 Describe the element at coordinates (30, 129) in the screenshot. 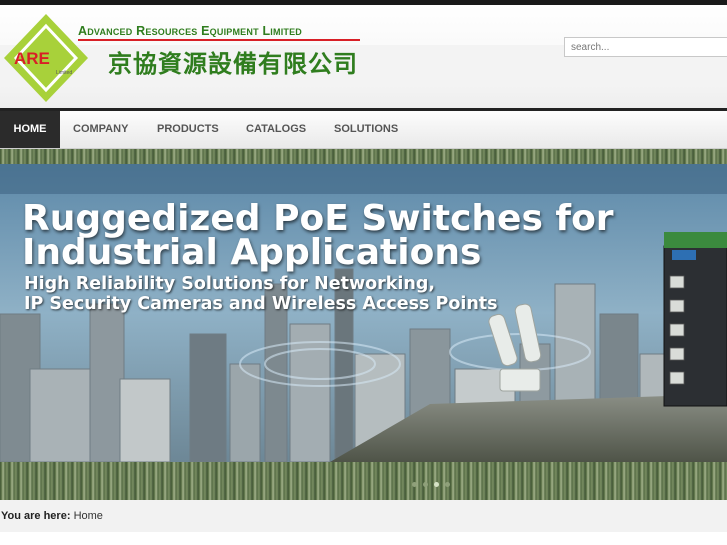

I see `nav-item-home: HOME` at that location.